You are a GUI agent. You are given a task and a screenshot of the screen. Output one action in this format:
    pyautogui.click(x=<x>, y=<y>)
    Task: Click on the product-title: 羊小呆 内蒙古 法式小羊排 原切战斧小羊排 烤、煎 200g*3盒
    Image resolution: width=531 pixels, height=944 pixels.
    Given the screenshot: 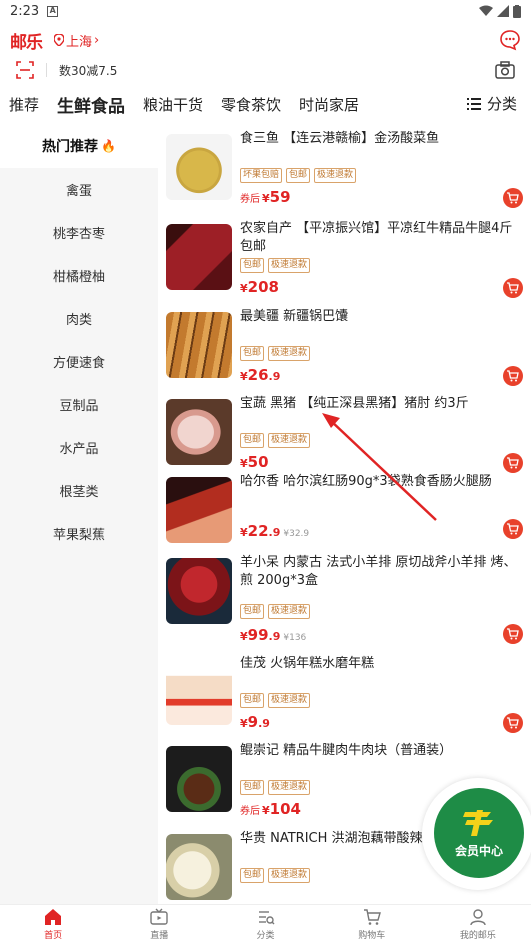 What is the action you would take?
    pyautogui.click(x=381, y=572)
    